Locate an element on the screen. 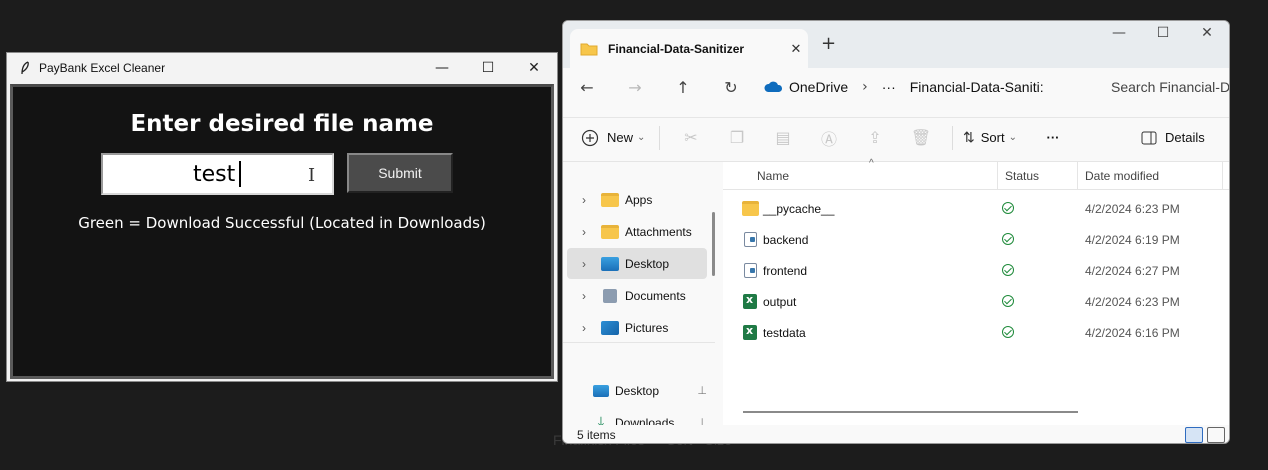 The height and width of the screenshot is (470, 1268). refresh-icon: ↻ is located at coordinates (731, 87).